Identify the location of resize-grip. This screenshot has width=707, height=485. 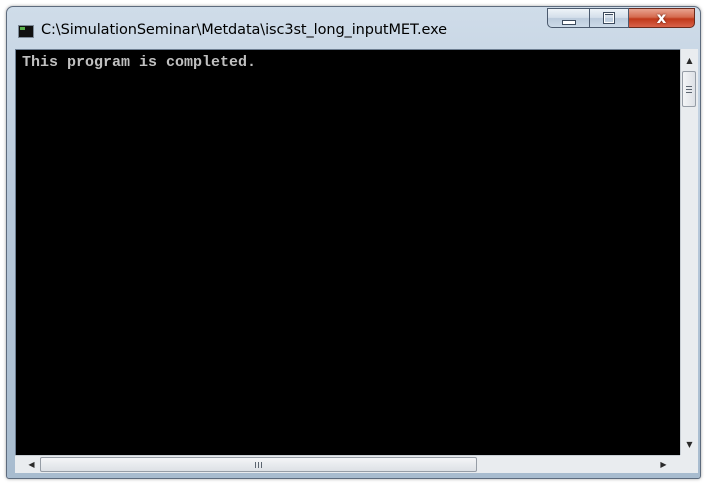
(689, 464).